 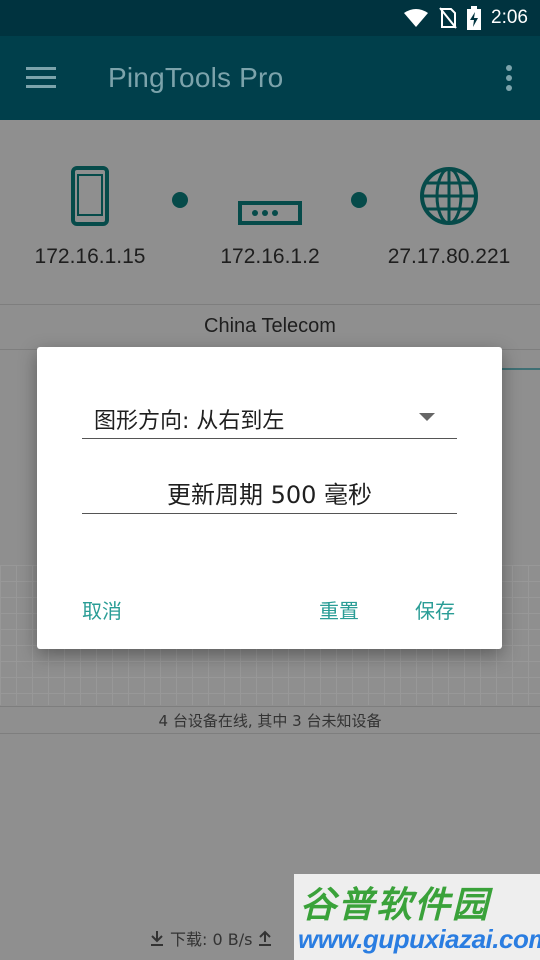 I want to click on menu-icon, so click(x=42, y=78).